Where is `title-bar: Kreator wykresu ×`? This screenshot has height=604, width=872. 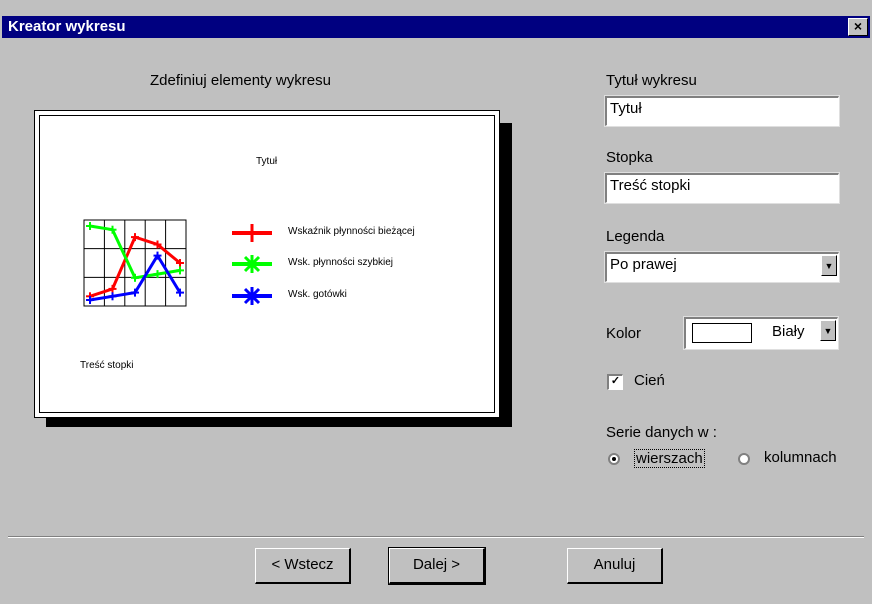
title-bar: Kreator wykresu × is located at coordinates (436, 27).